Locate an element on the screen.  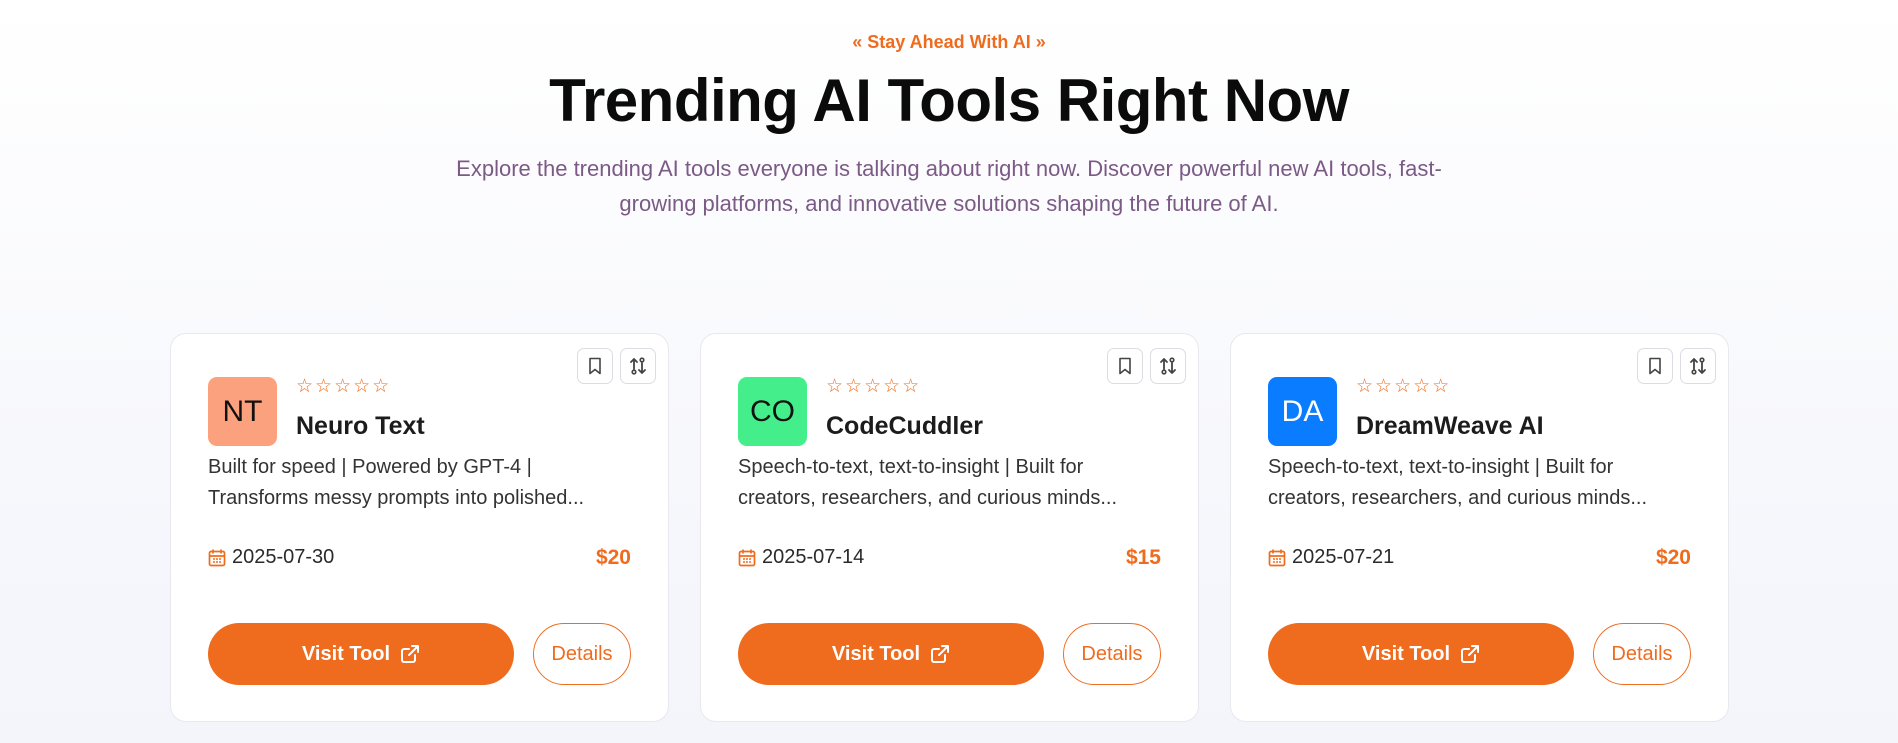
date-row: 2025-07-30 is located at coordinates (271, 557).